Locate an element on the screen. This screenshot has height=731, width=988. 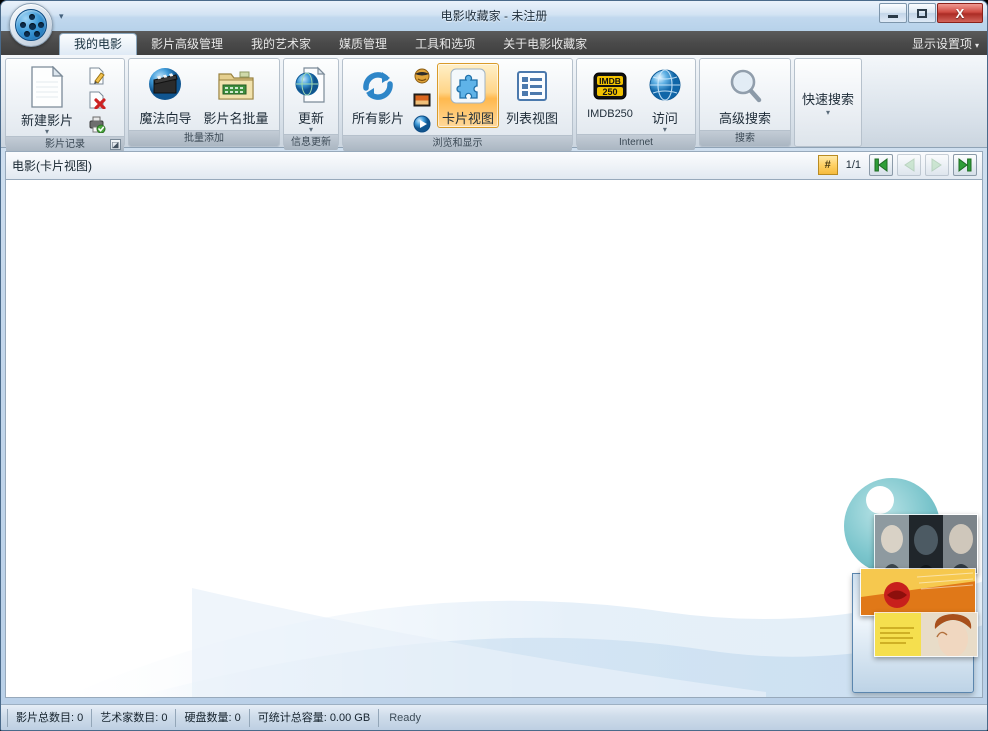
ribbon-group-label-internet: Internet is located at coordinates (636, 142).